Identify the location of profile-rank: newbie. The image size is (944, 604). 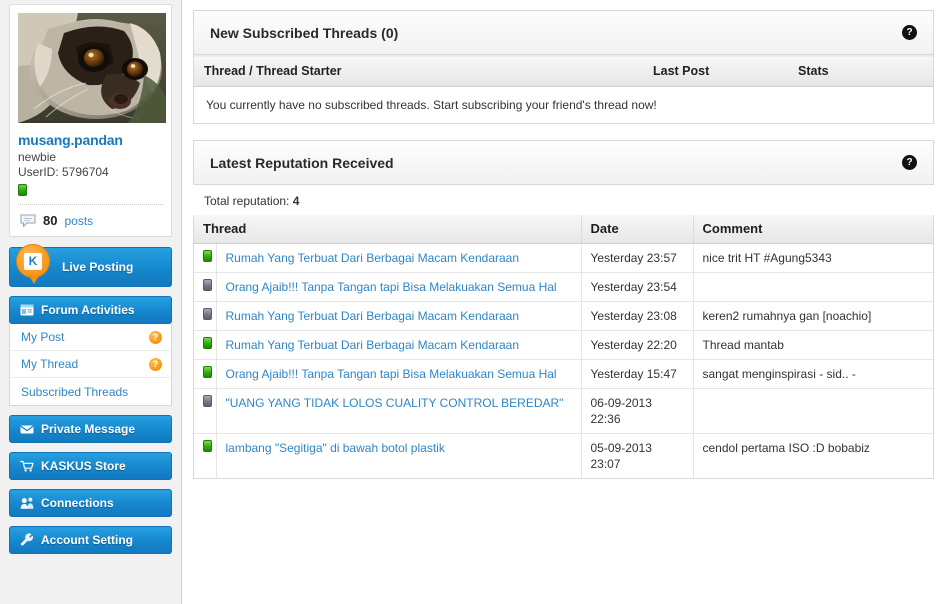
(37, 157).